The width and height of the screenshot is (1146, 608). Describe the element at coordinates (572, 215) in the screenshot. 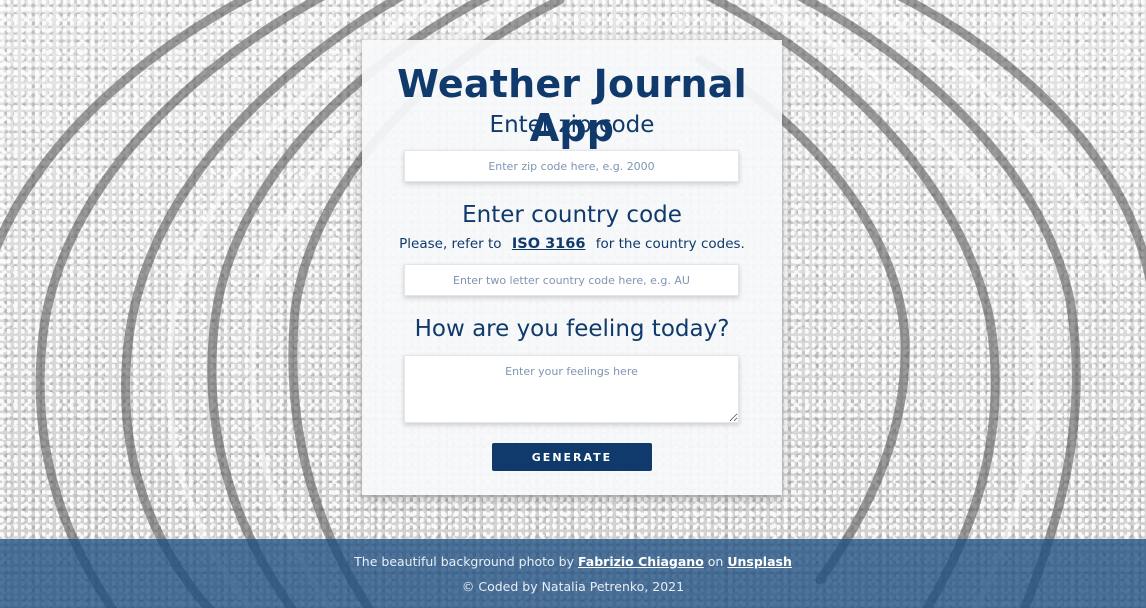

I see `country-heading: Enter country code` at that location.